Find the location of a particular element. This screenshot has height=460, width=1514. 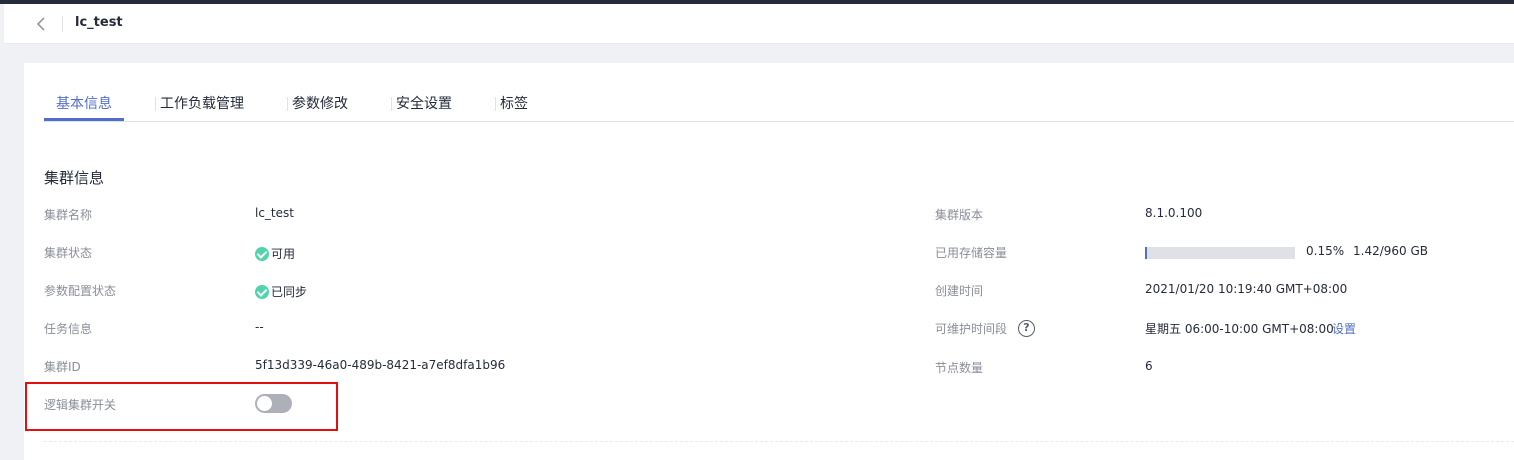

maintenance-settings-link: 设置 is located at coordinates (1344, 328).